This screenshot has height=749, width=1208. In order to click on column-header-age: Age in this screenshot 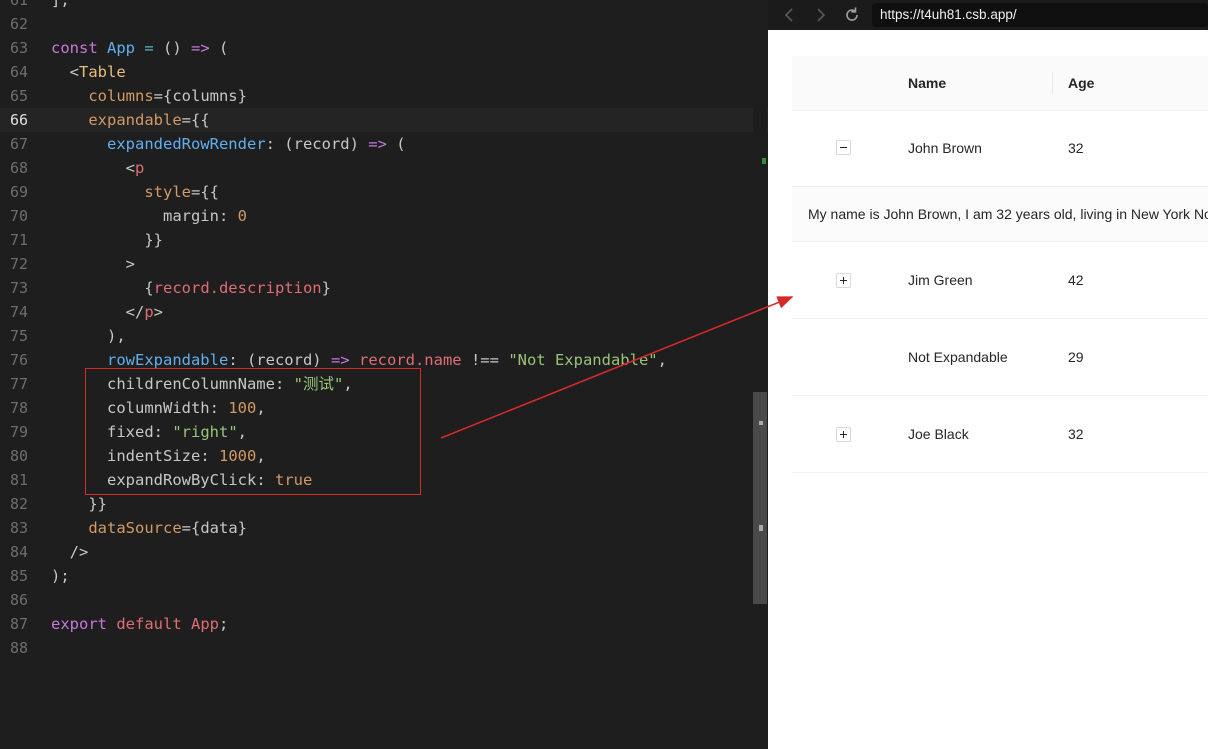, I will do `click(1081, 83)`.